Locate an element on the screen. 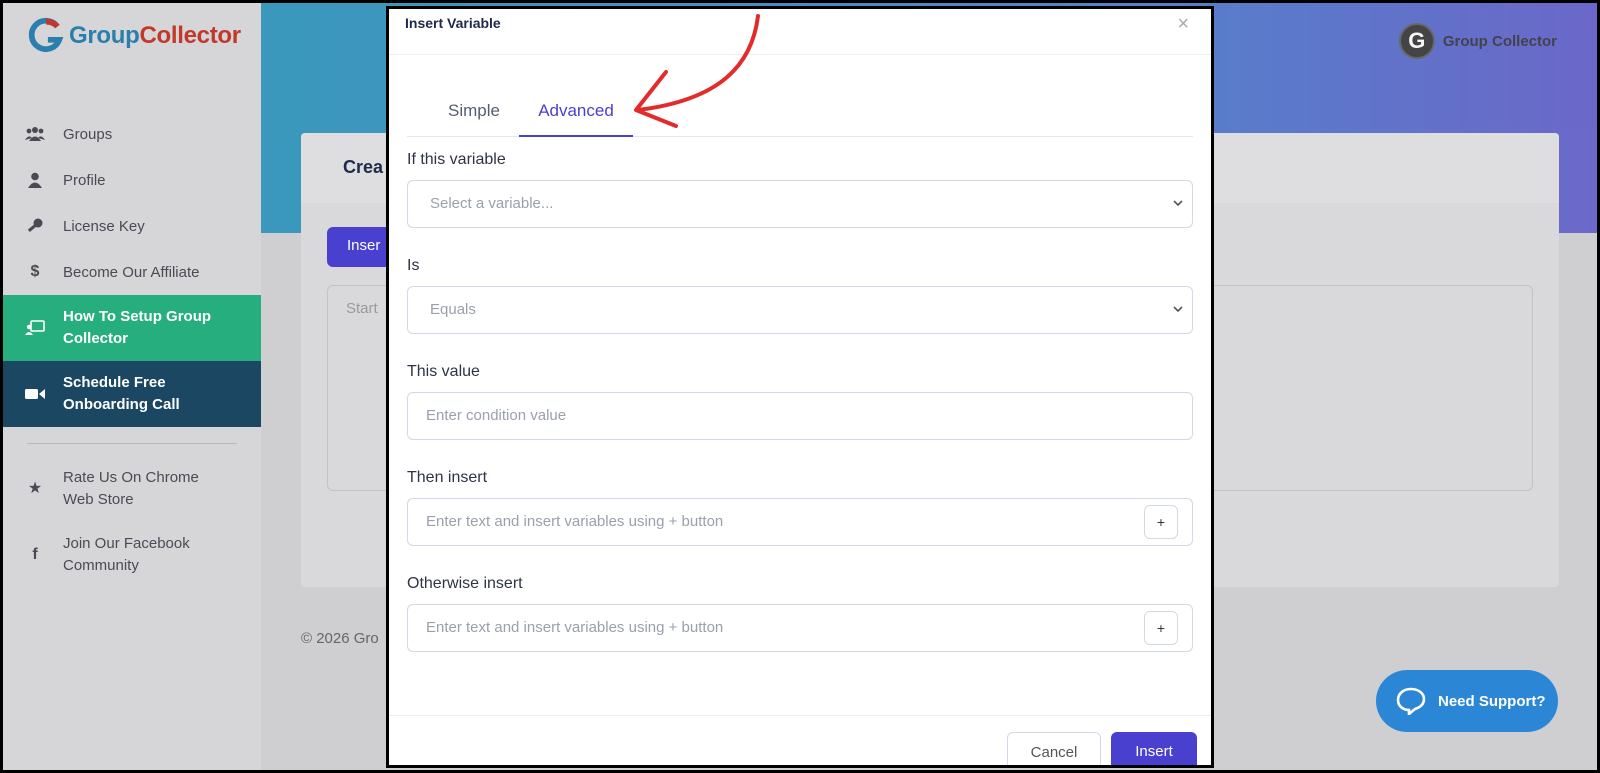 This screenshot has width=1600, height=773. sidebar-item-label: Join Our Facebook Community is located at coordinates (126, 554).